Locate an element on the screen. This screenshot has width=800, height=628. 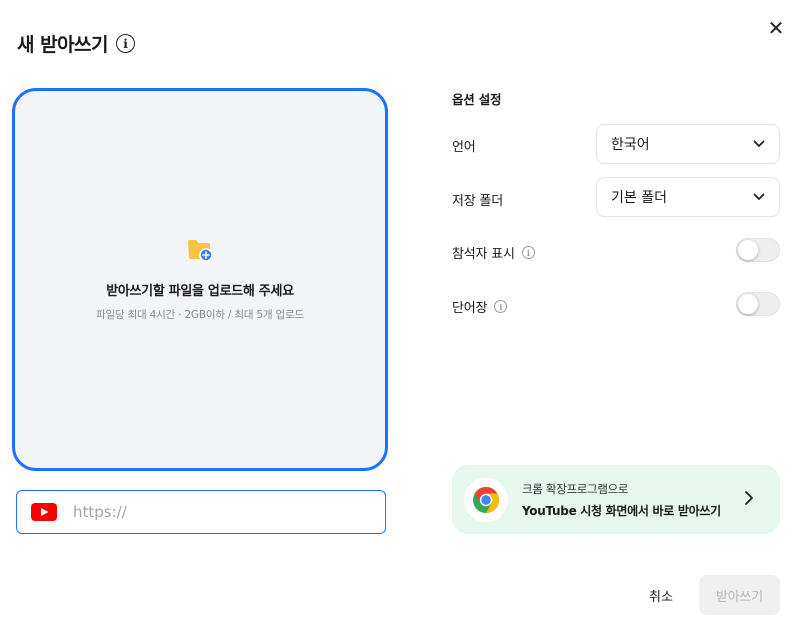
folder-select: 기본 폴더 is located at coordinates (688, 197).